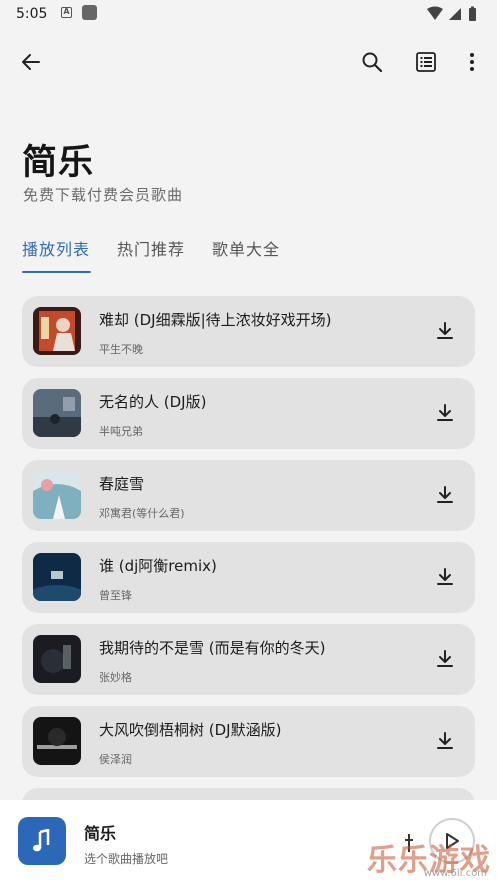 This screenshot has width=497, height=885. What do you see at coordinates (248, 741) in the screenshot?
I see `song-item: 大风吹倒梧桐树 (DJ默涵版) 侯泽润` at bounding box center [248, 741].